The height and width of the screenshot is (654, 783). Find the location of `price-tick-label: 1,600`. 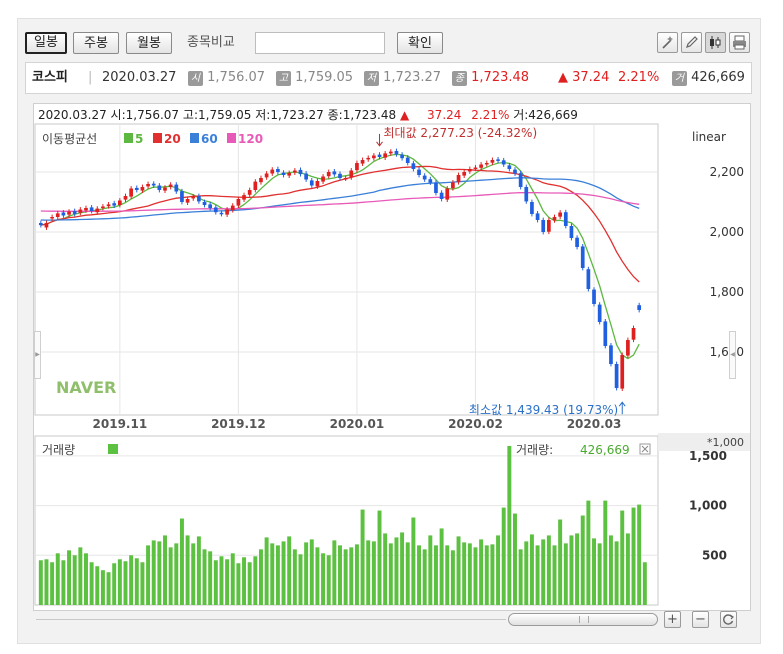

price-tick-label: 1,600 is located at coordinates (727, 352).